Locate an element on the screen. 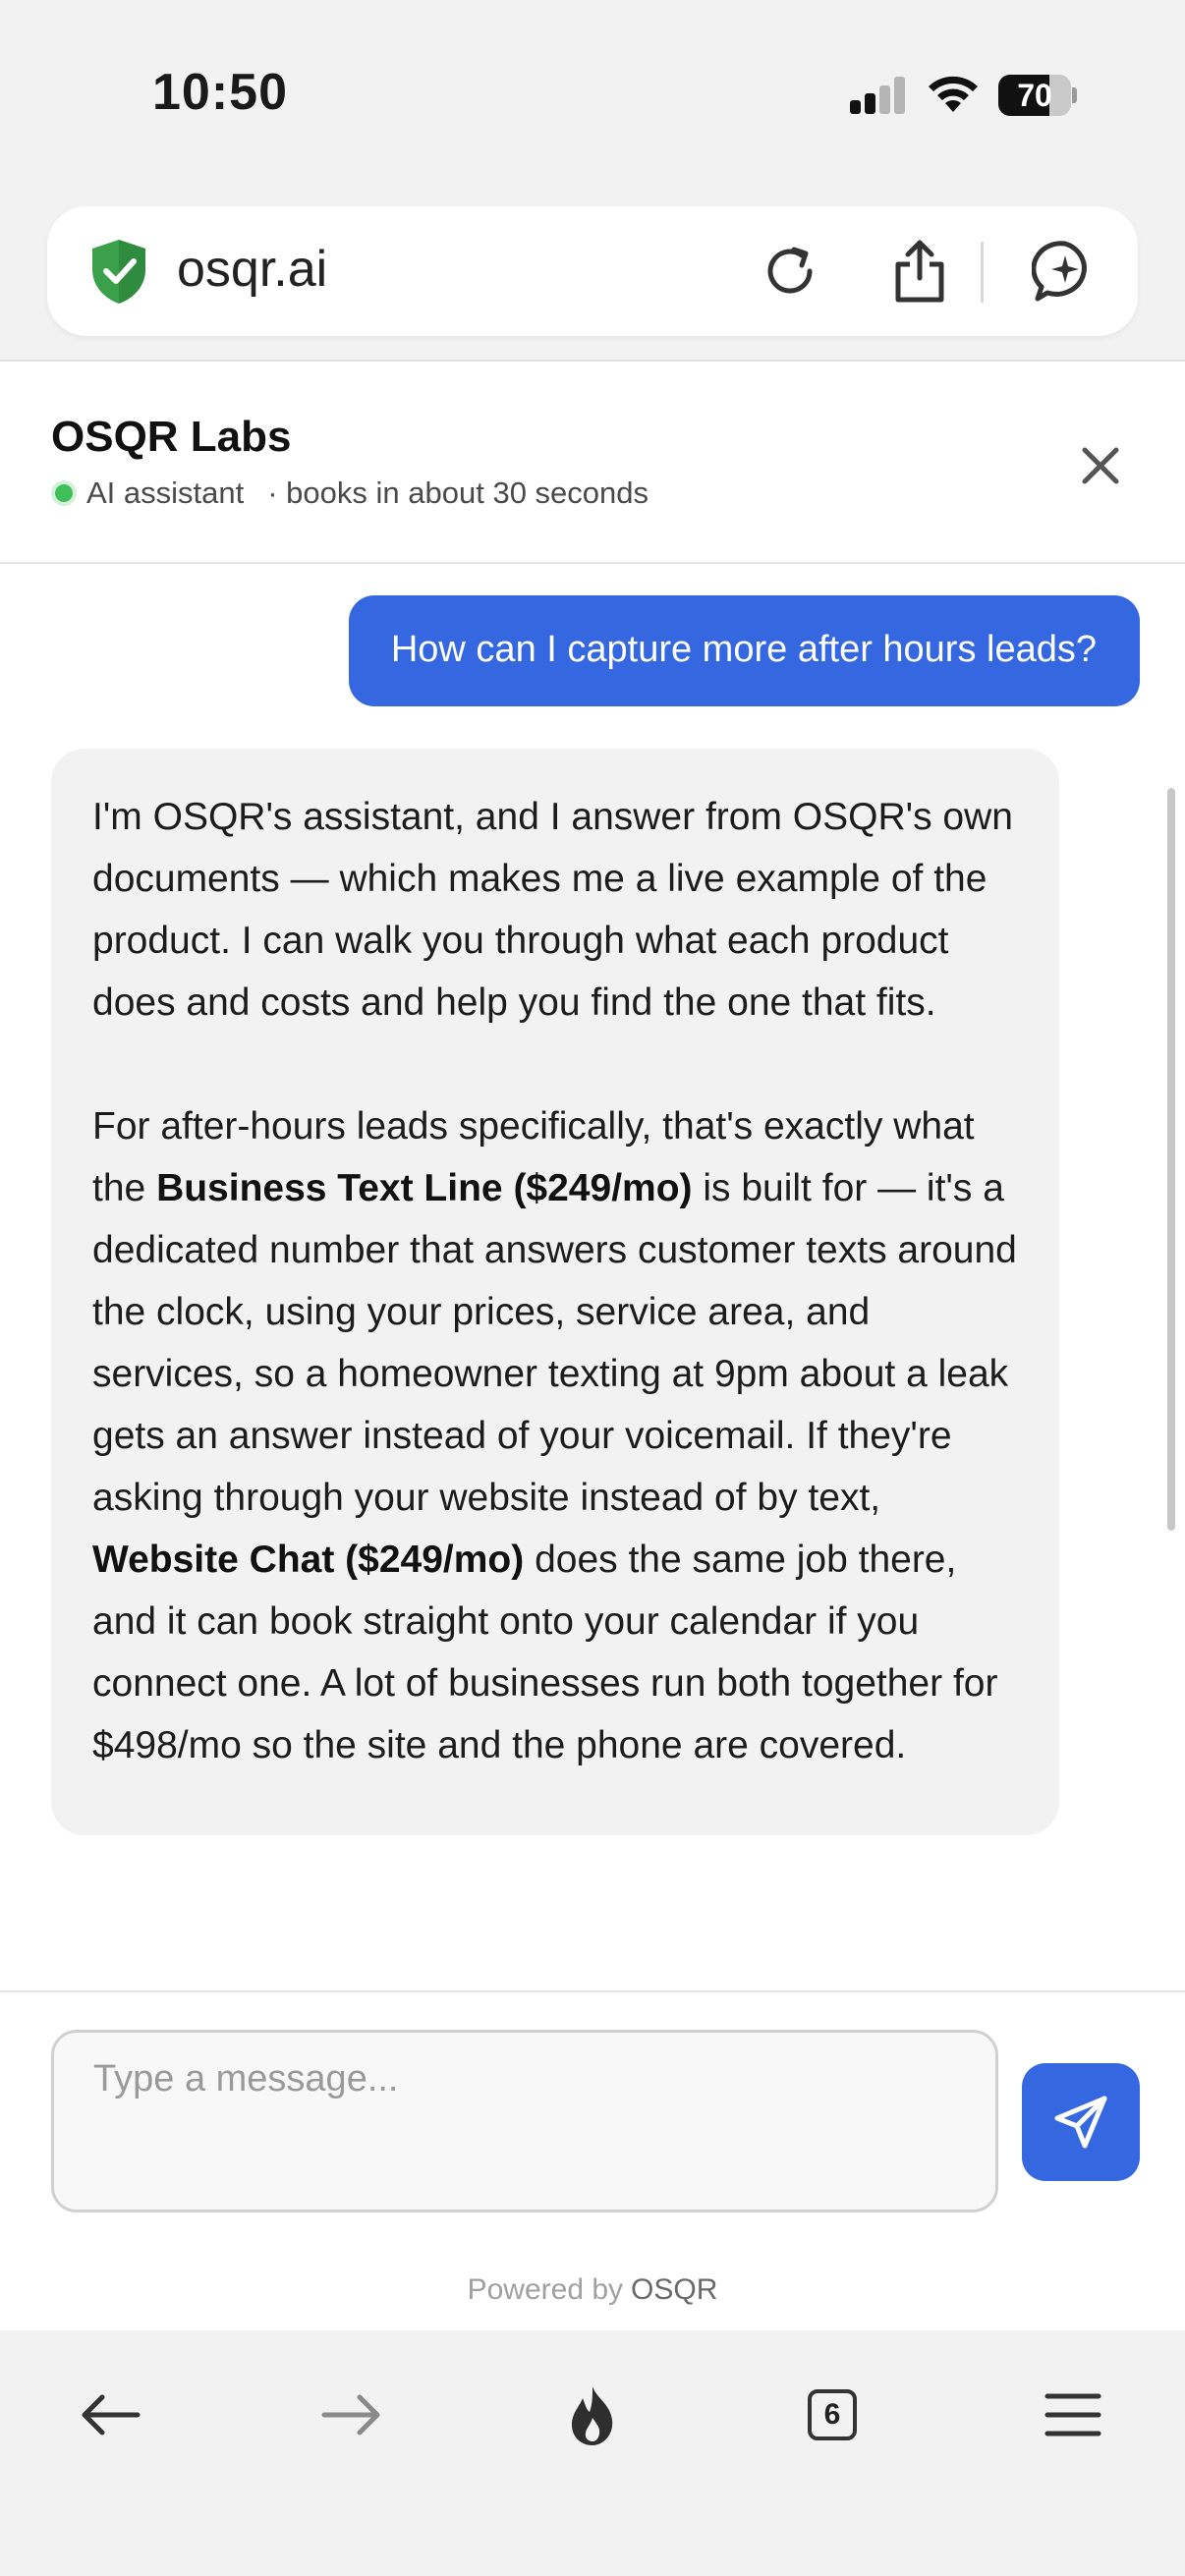 This screenshot has height=2576, width=1185. flame-icon is located at coordinates (592, 2415).